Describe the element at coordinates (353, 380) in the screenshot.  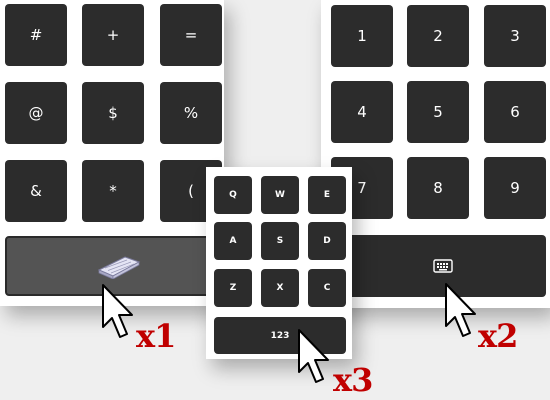
I see `click-count-badge: x3` at that location.